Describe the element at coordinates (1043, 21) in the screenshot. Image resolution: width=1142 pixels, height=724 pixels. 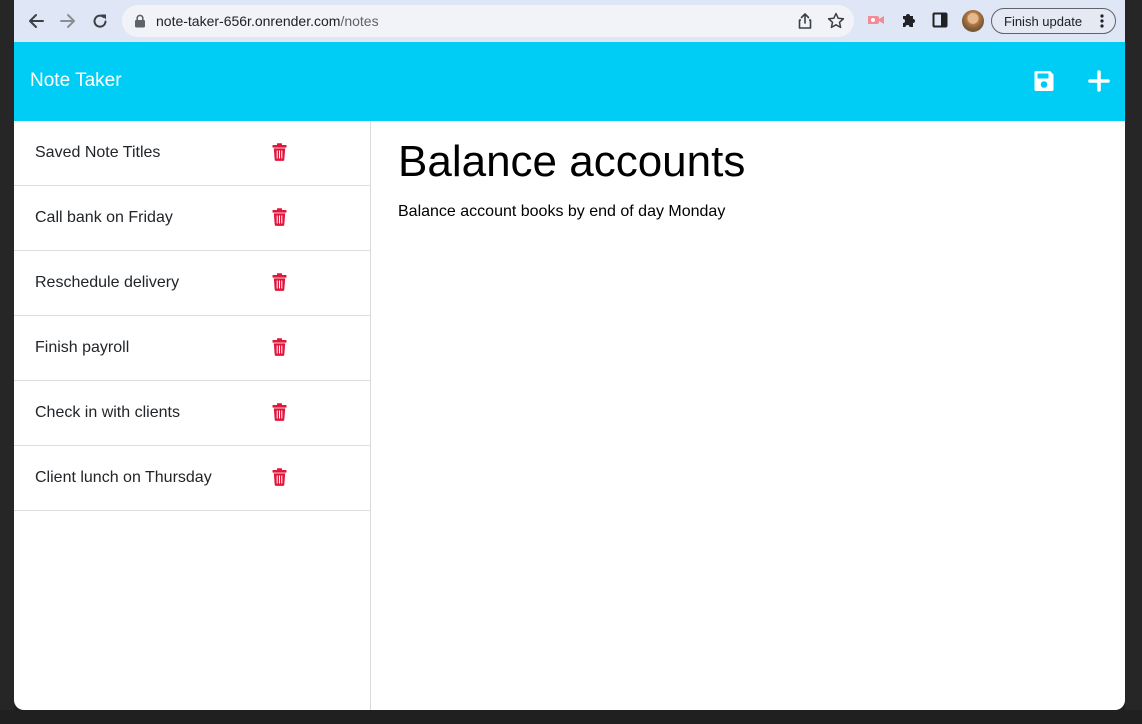
I see `finish-update-label: Finish update` at that location.